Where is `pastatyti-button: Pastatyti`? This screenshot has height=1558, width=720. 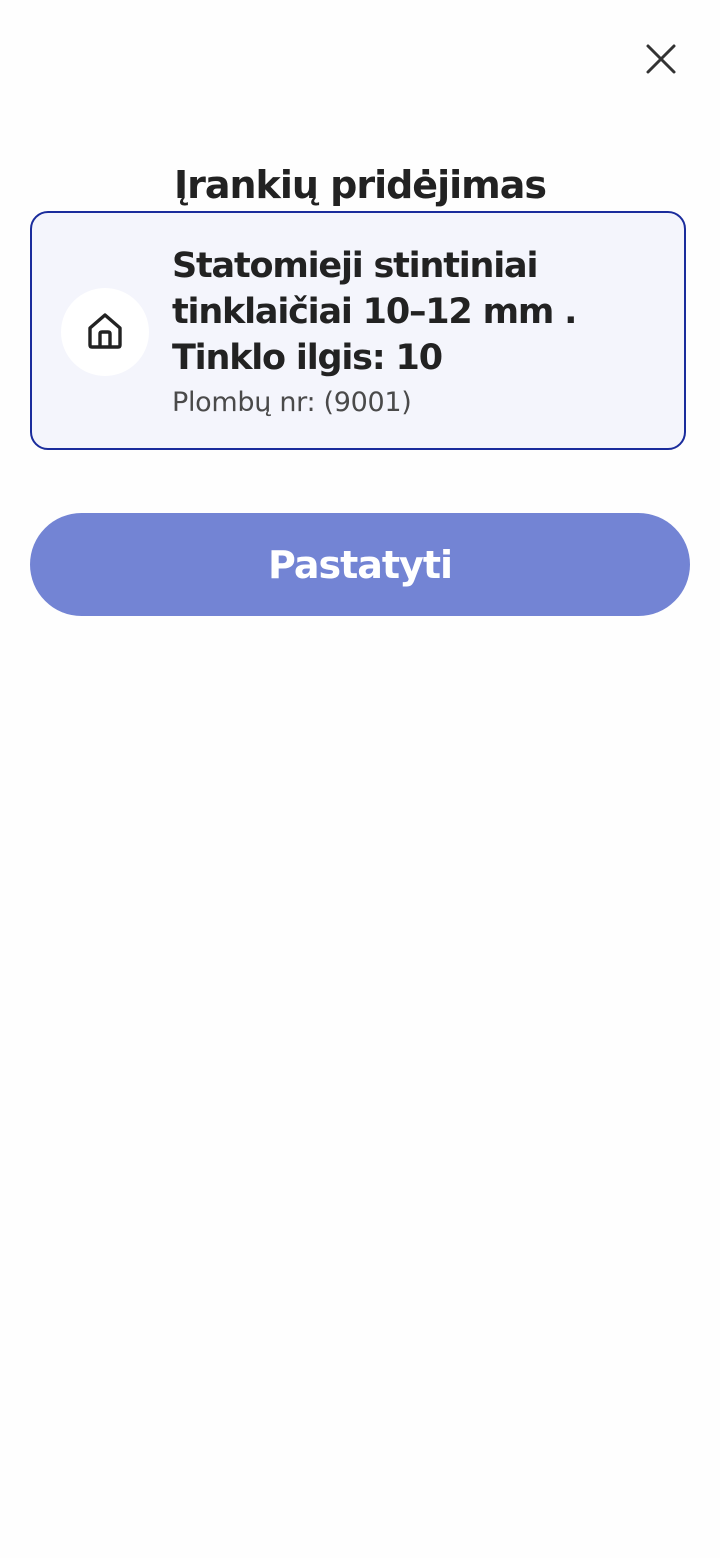
pastatyti-button: Pastatyti is located at coordinates (360, 564).